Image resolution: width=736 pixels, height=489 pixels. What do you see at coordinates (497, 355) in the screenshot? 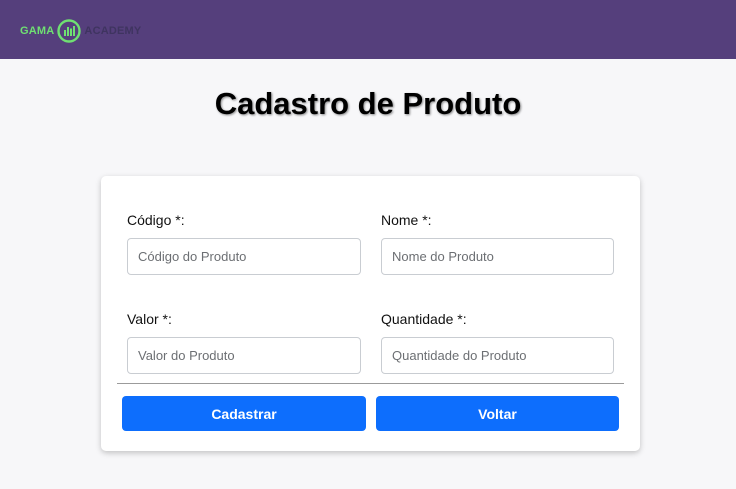
I see `quantidade-input` at bounding box center [497, 355].